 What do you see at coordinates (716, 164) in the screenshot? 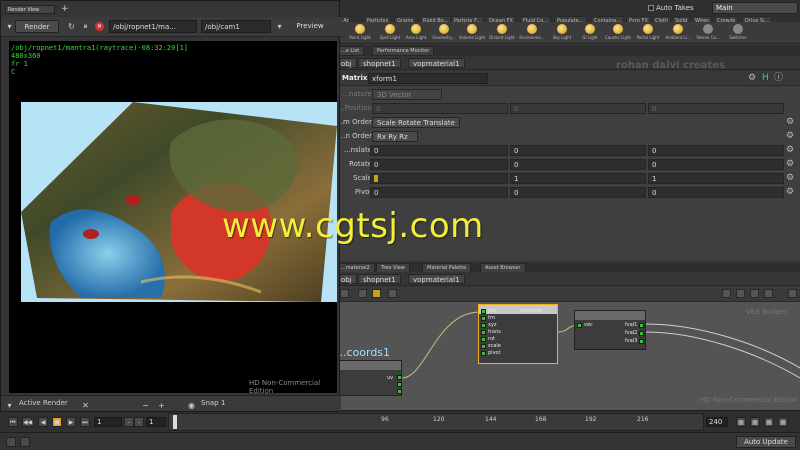
I see `rotate-z-field: 0` at bounding box center [716, 164].